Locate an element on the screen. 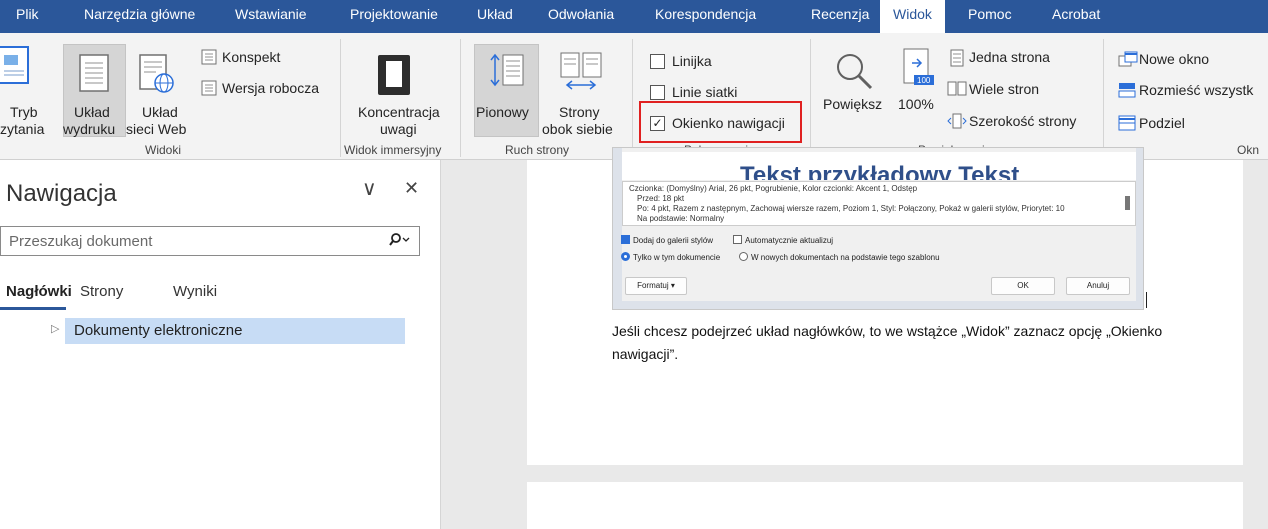  uklad-wydruku-button: Układ wydruku is located at coordinates (94, 90).